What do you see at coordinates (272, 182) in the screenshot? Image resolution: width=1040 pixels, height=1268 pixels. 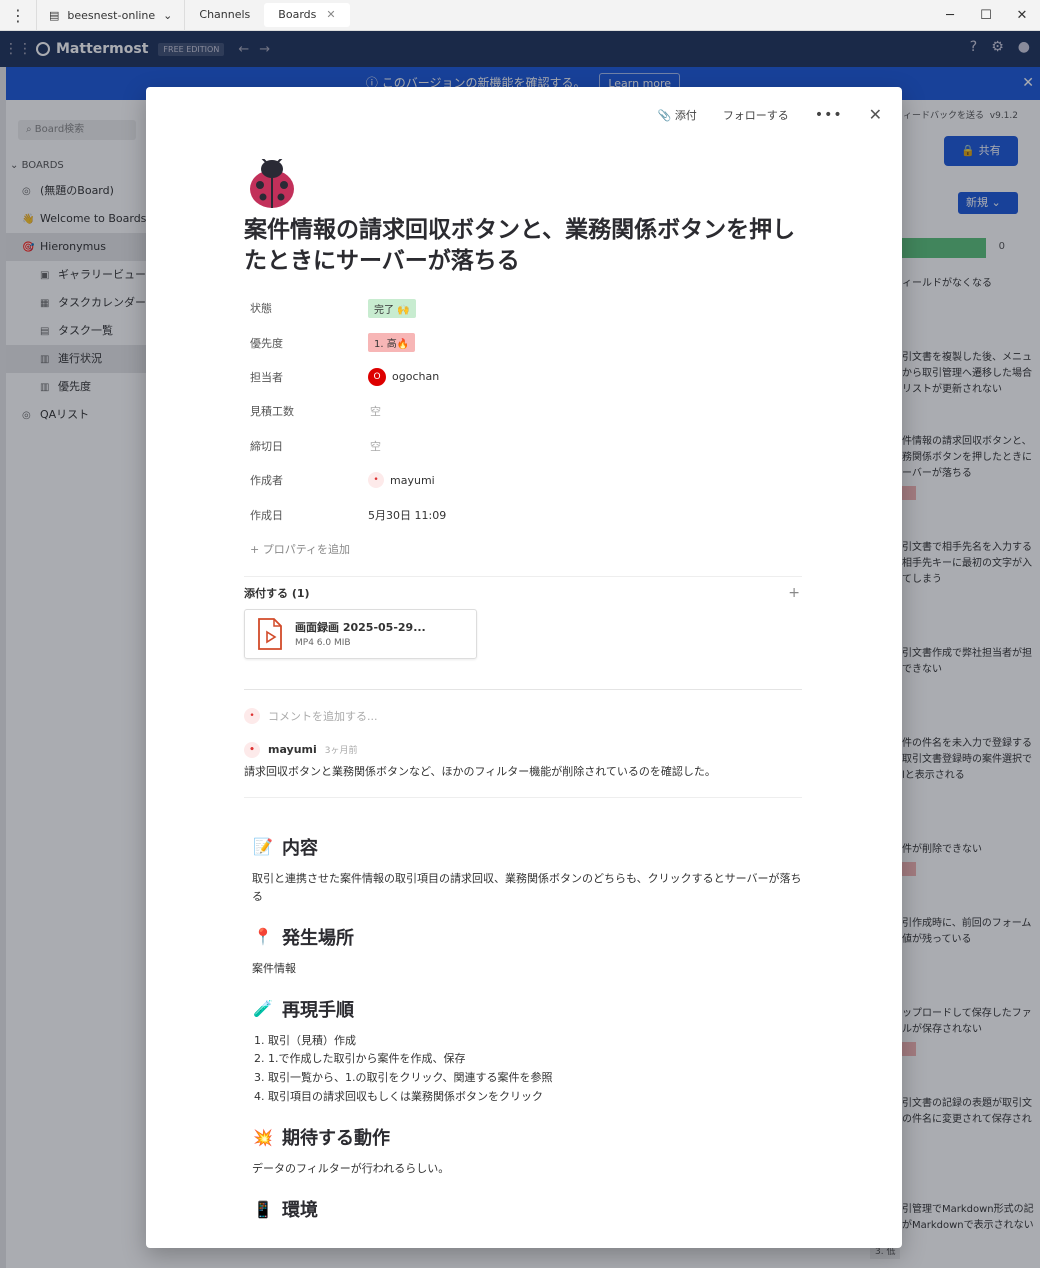 I see `ladybug-icon` at bounding box center [272, 182].